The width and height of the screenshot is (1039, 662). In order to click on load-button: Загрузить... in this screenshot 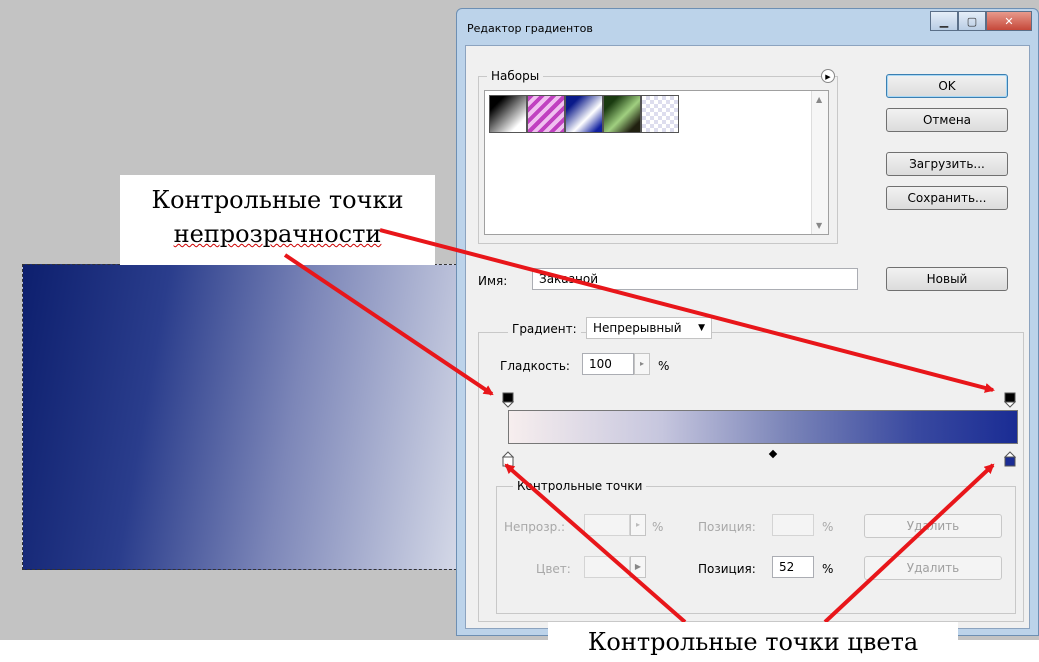, I will do `click(947, 164)`.